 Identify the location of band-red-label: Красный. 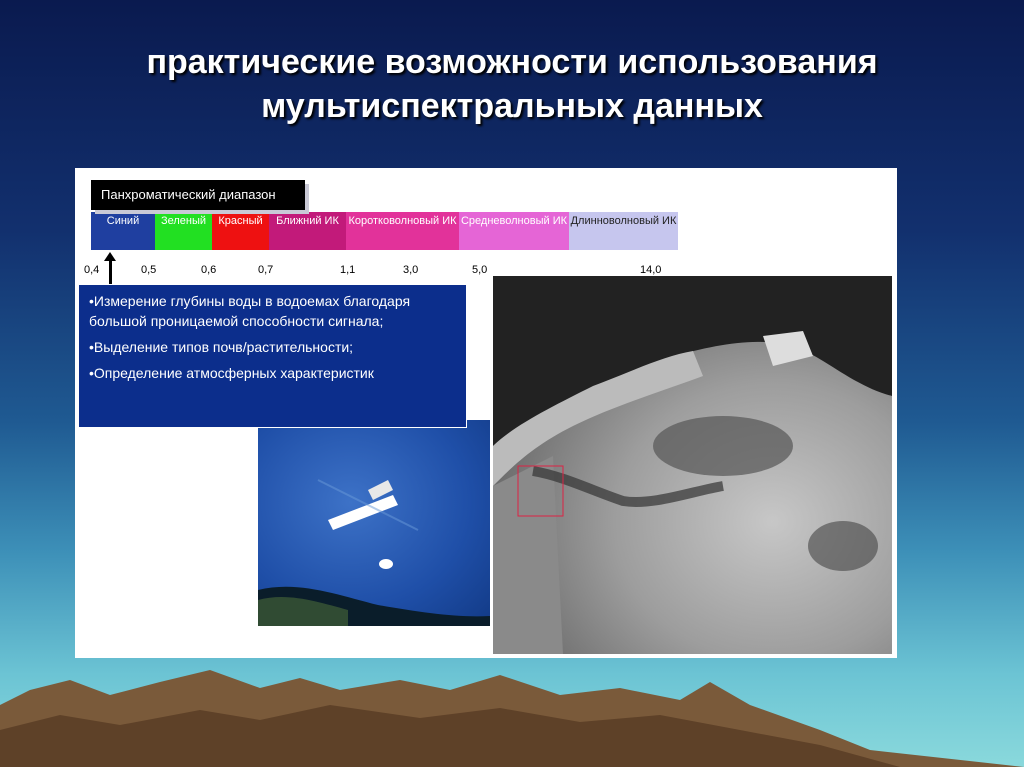
(240, 221).